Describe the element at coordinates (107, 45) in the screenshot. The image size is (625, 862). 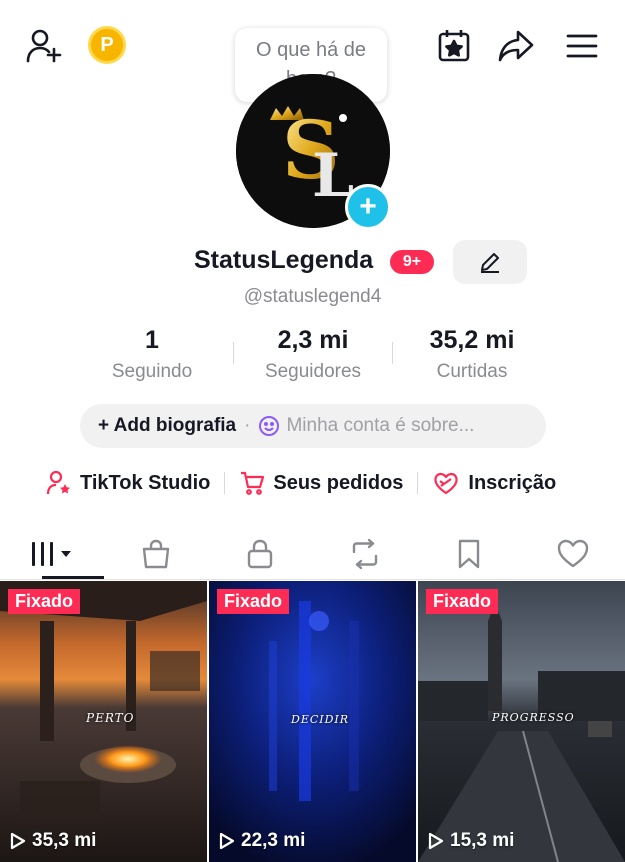
I see `coin-icon: P` at that location.